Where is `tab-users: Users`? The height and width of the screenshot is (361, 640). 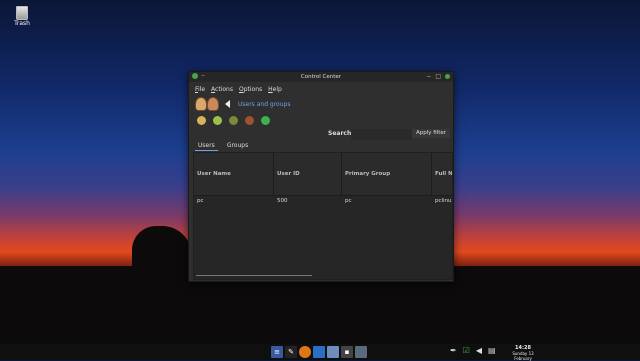 tab-users: Users is located at coordinates (206, 146).